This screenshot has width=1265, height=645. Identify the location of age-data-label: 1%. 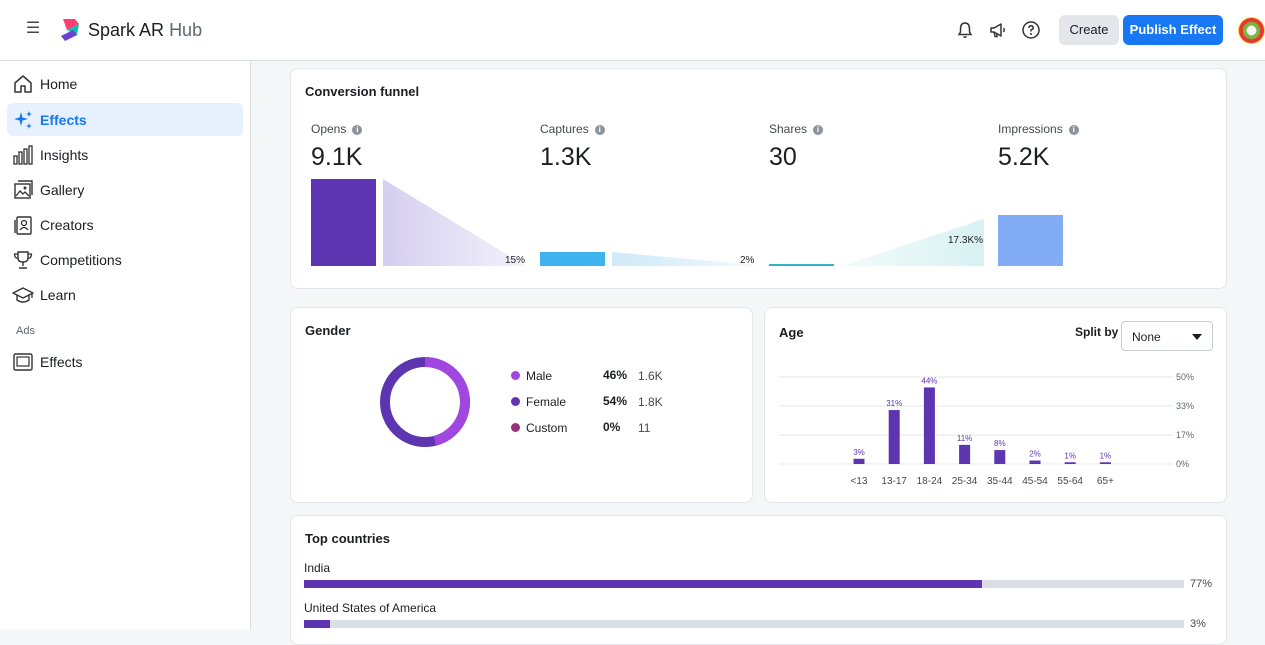
(1070, 455).